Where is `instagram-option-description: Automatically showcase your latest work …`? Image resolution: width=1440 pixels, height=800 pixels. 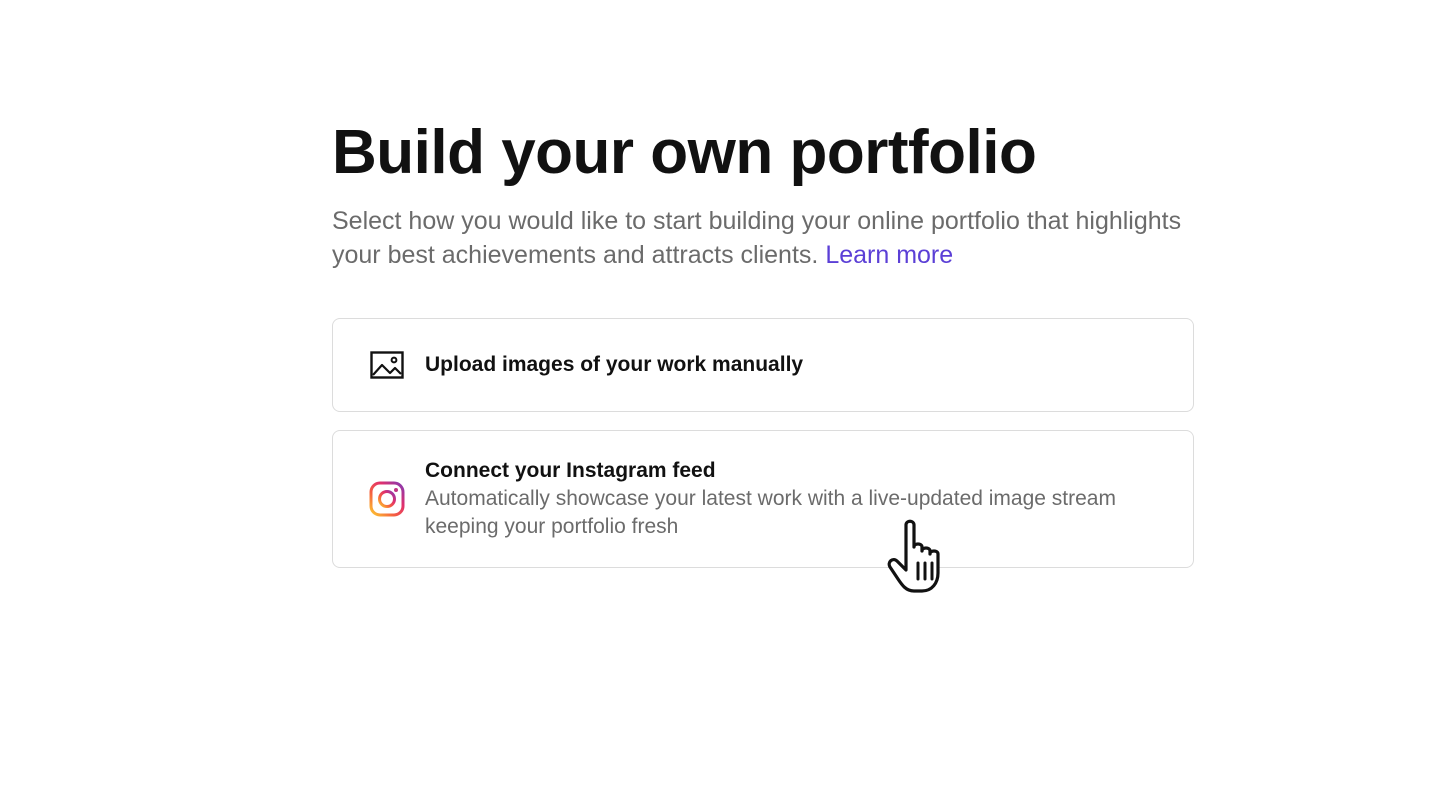 instagram-option-description: Automatically showcase your latest work … is located at coordinates (770, 512).